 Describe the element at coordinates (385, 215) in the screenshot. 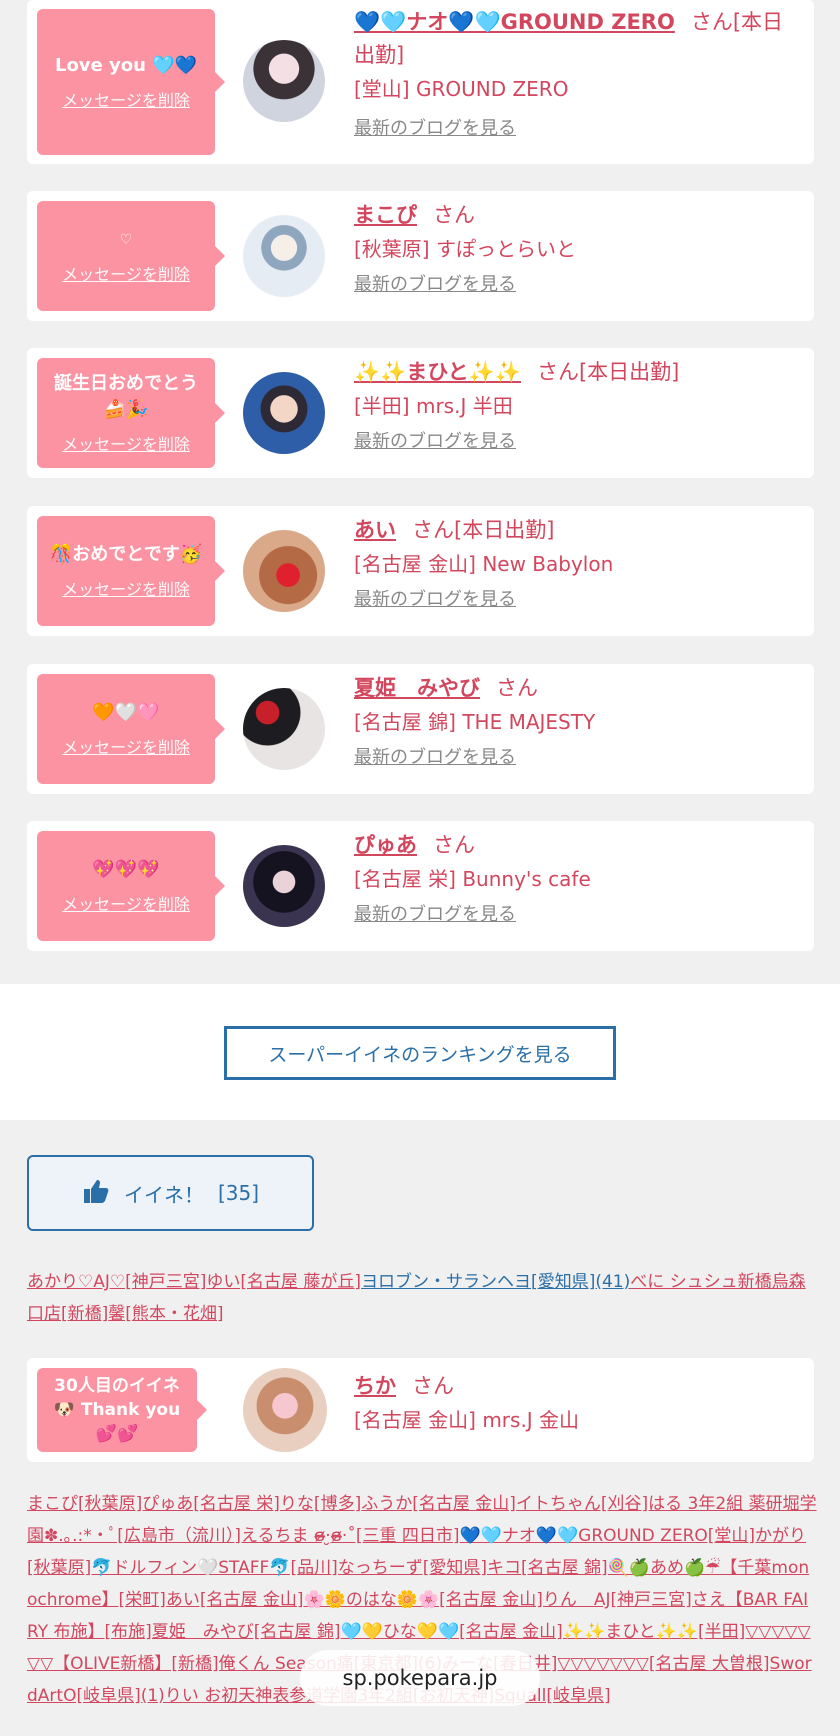

I see `cast-name-link: まこぴ` at that location.